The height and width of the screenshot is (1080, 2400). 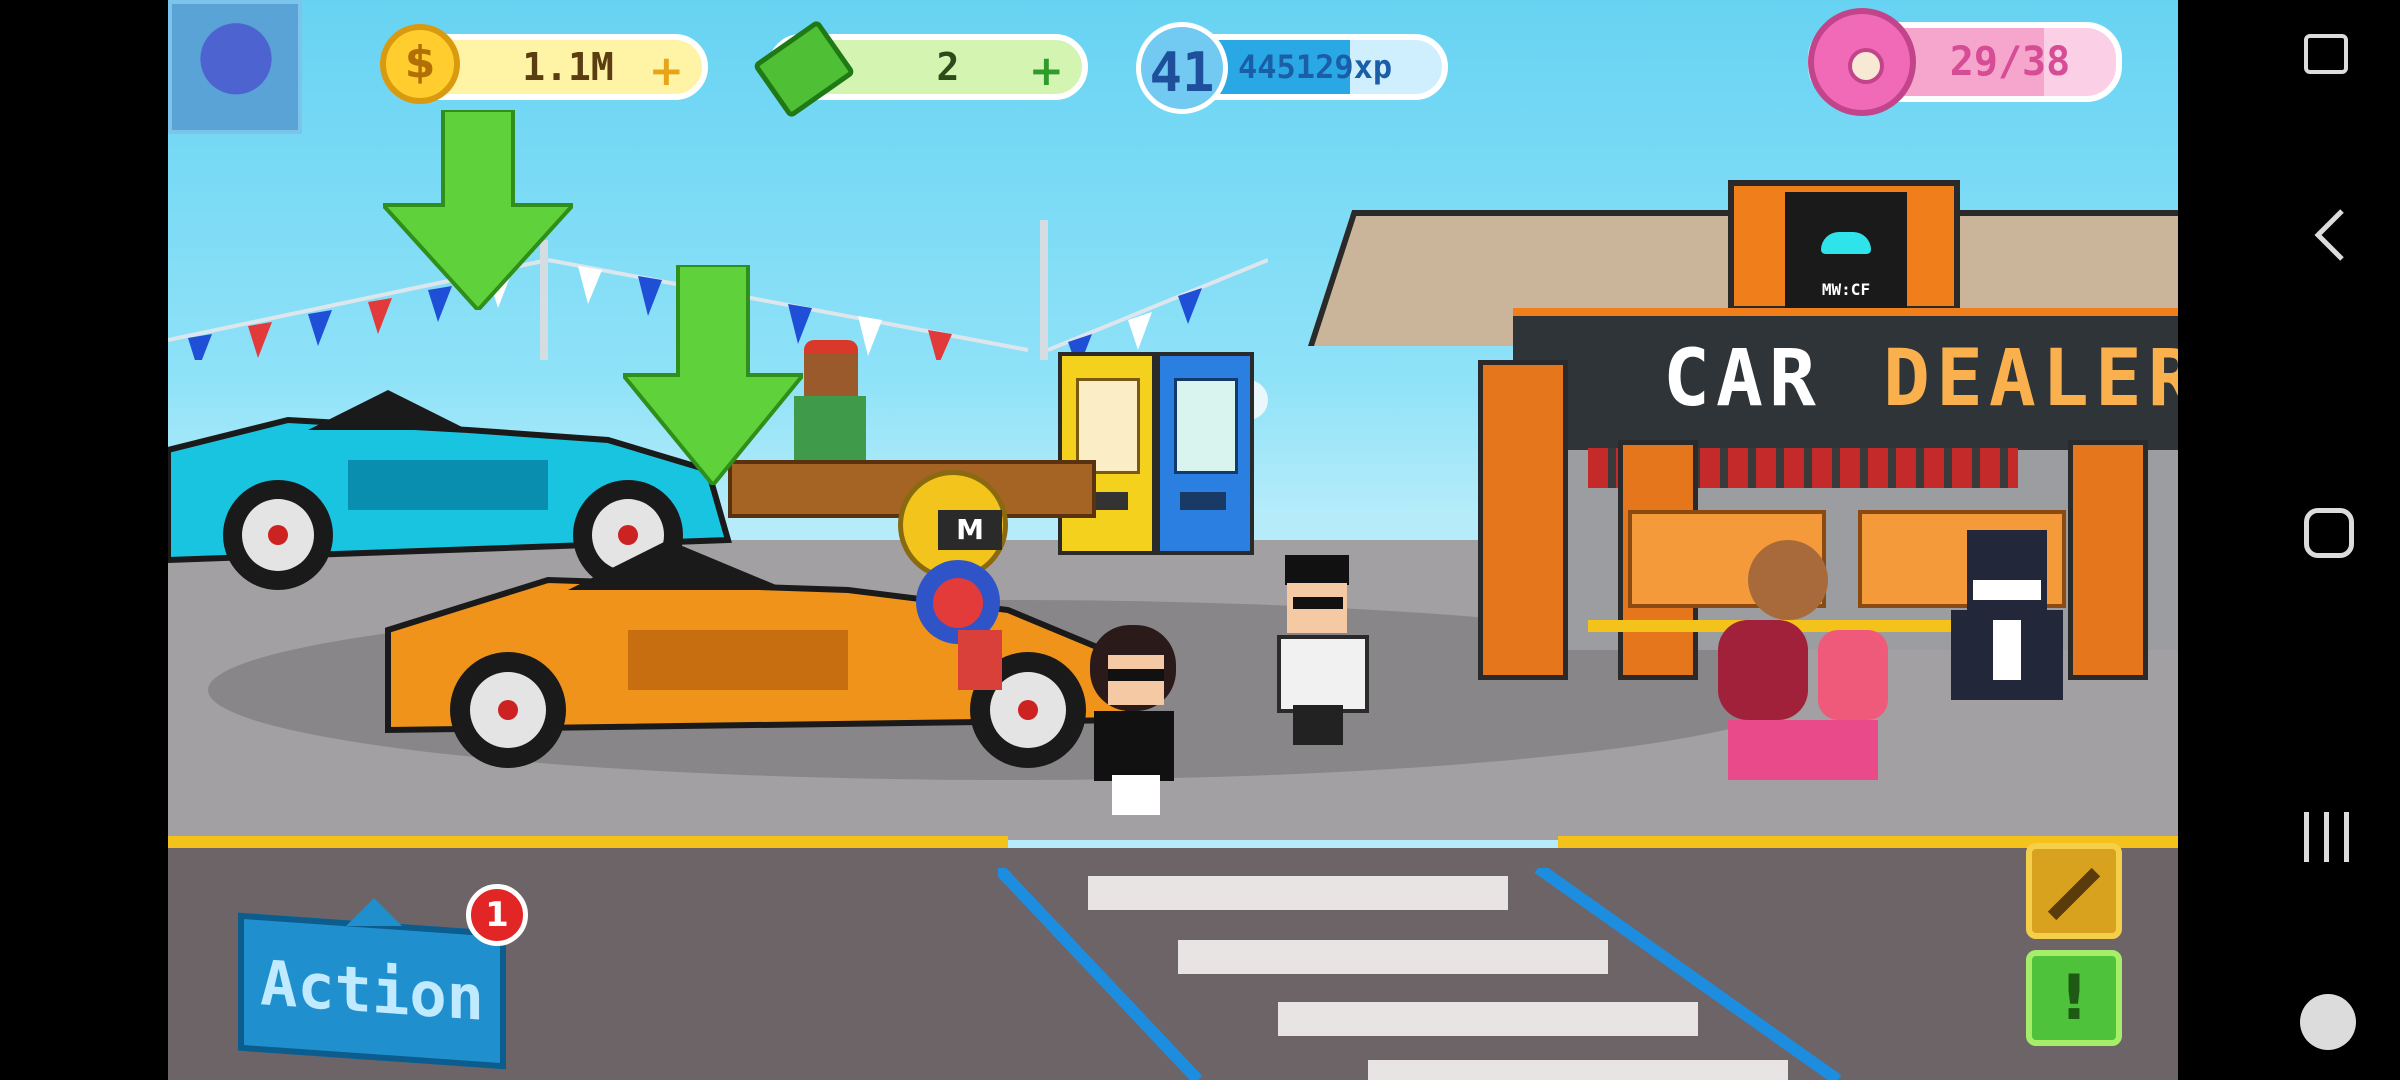 What do you see at coordinates (666, 70) in the screenshot?
I see `add-coins-plus-icon: +` at bounding box center [666, 70].